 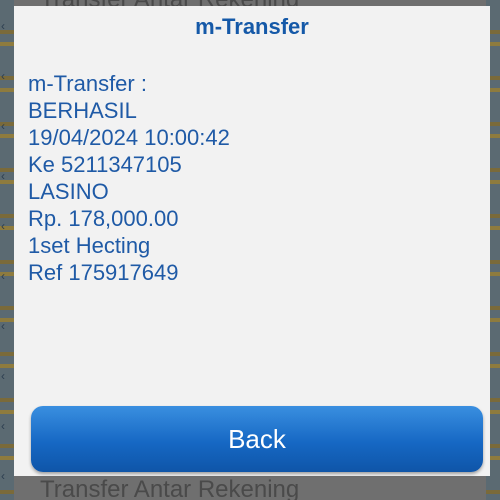 I want to click on left-edge-strip: ‹ ‹ ‹ ‹ ‹ ‹ ‹ ‹ ‹ ‹, so click(x=7, y=250).